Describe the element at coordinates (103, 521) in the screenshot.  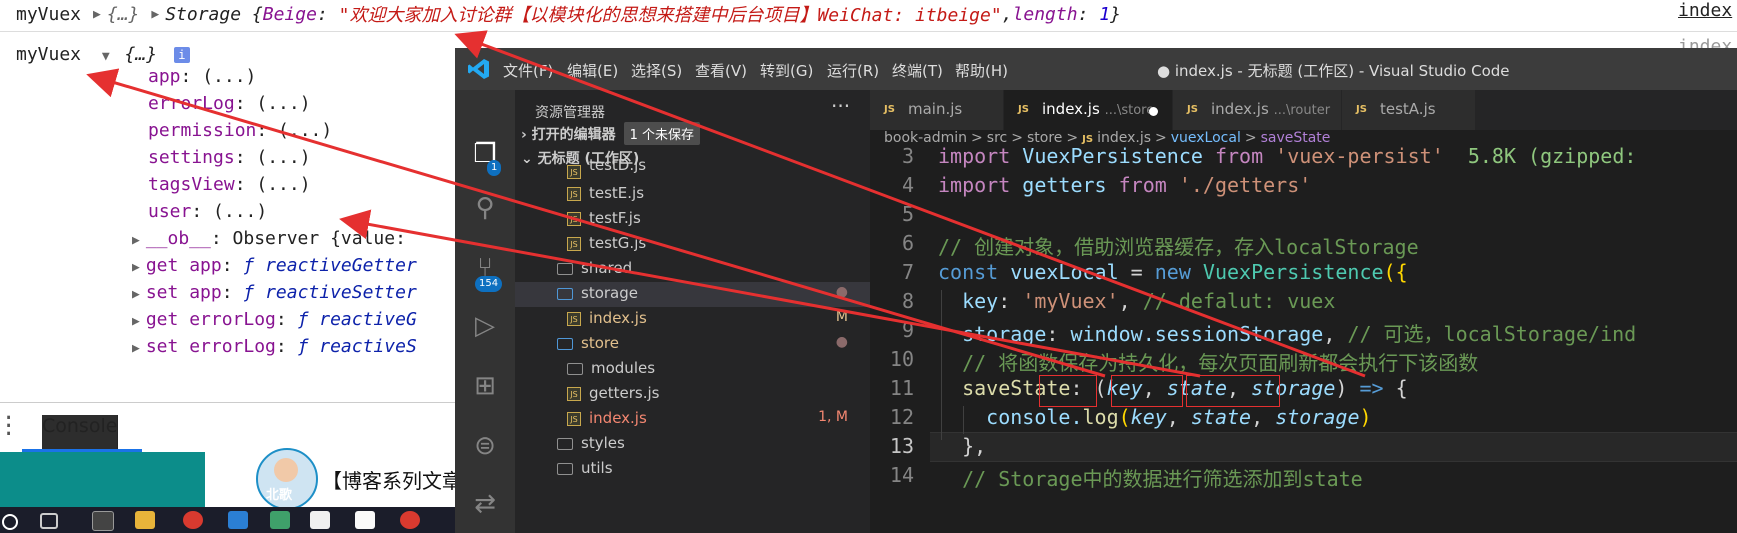
I see `terminal-icon` at that location.